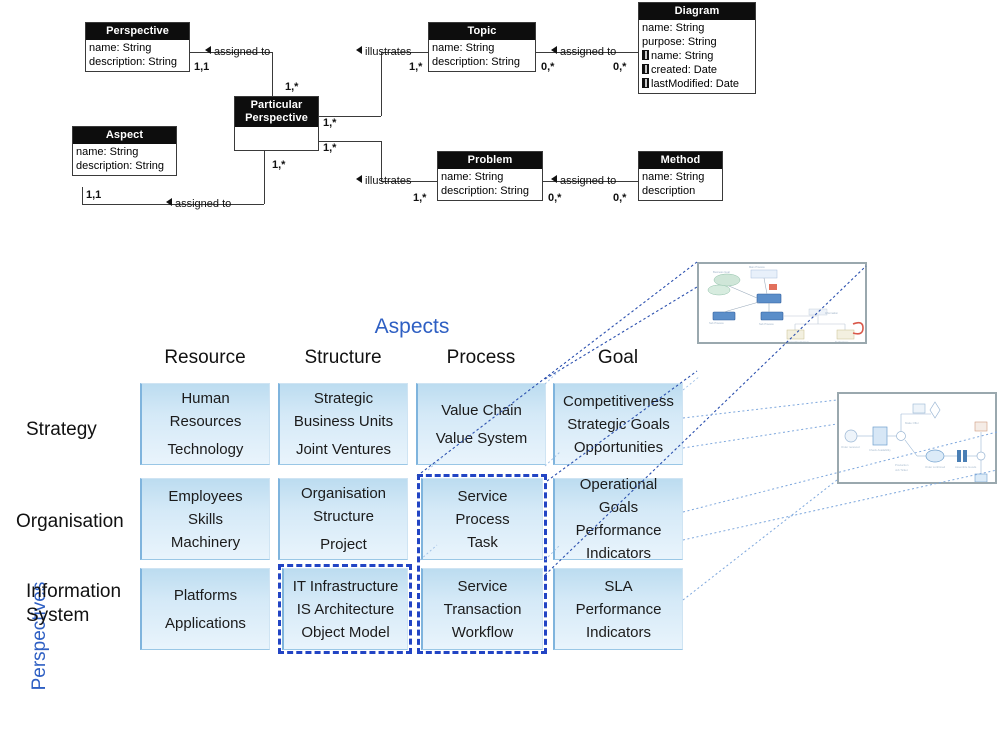 The image size is (1000, 736). Describe the element at coordinates (205, 623) in the screenshot. I see `cell-line: Applications` at that location.